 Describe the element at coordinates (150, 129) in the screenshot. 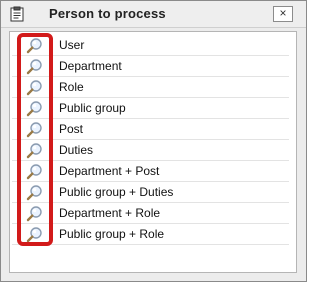

I see `list-item: Post` at that location.